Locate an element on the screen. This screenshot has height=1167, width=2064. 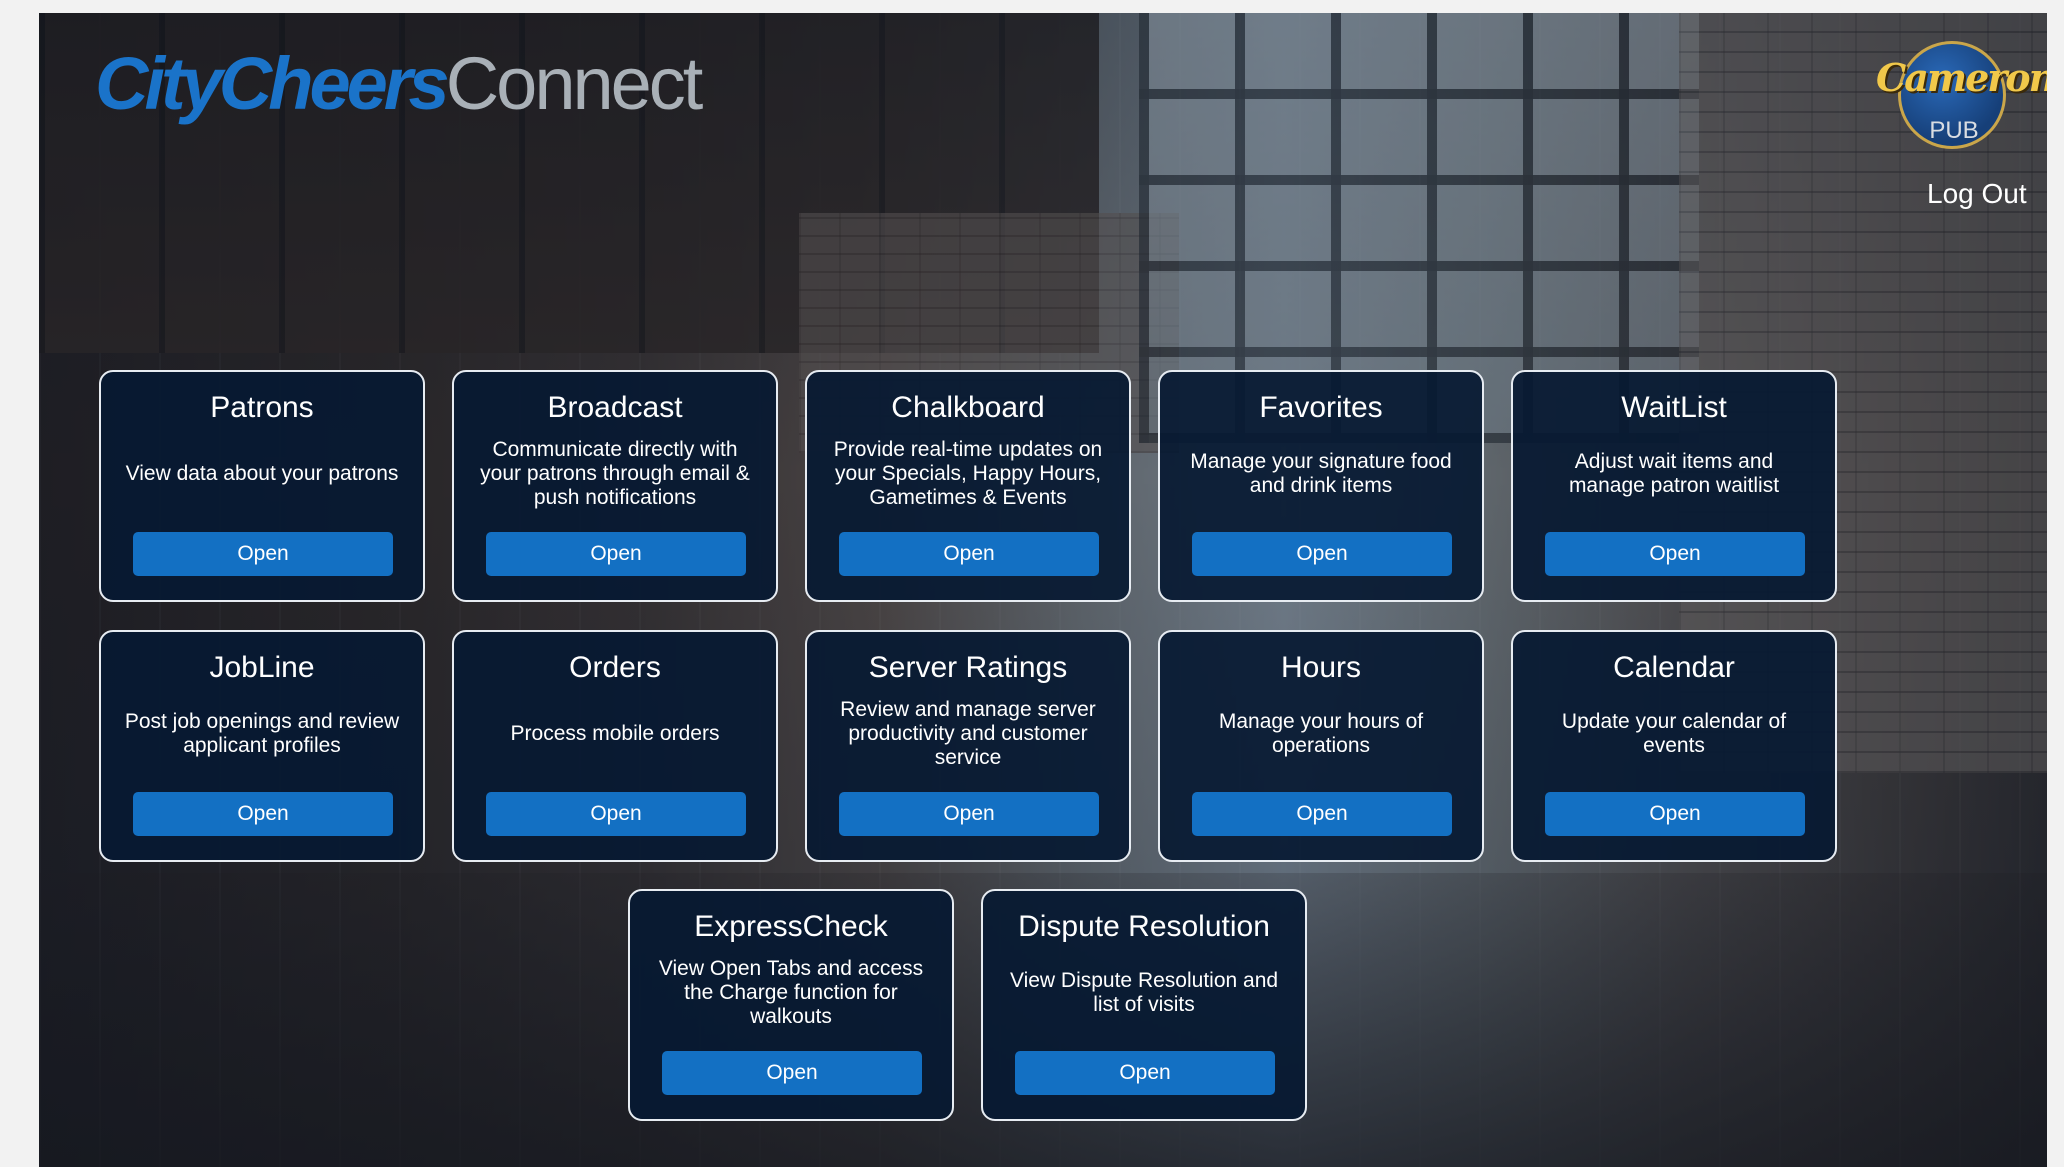
open-broadcast-button: Open is located at coordinates (616, 554).